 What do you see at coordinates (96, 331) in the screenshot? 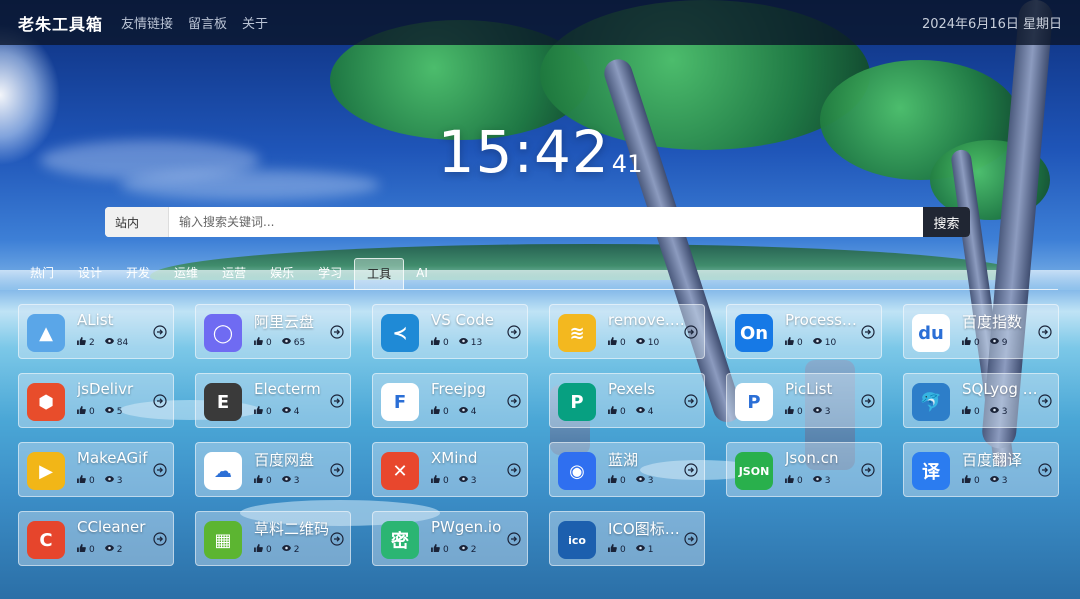
I see `tool-card: ▲ AList 2 84` at bounding box center [96, 331].